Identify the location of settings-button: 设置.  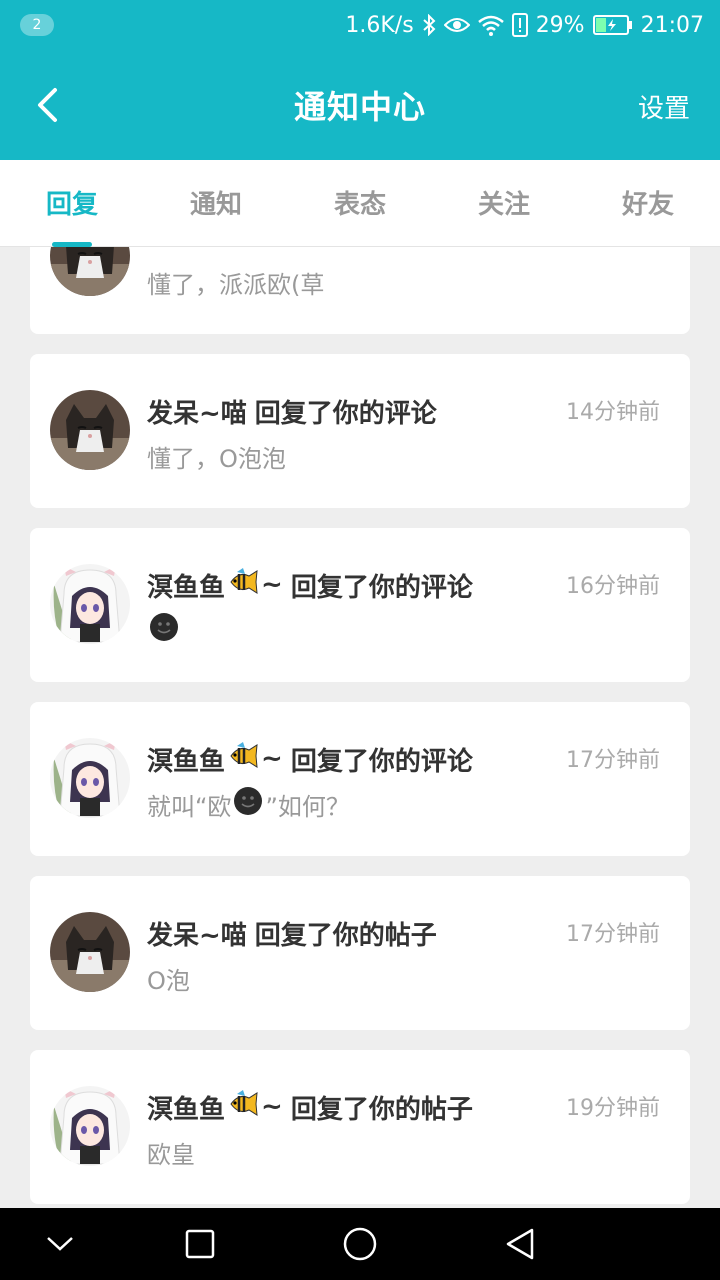
(664, 106).